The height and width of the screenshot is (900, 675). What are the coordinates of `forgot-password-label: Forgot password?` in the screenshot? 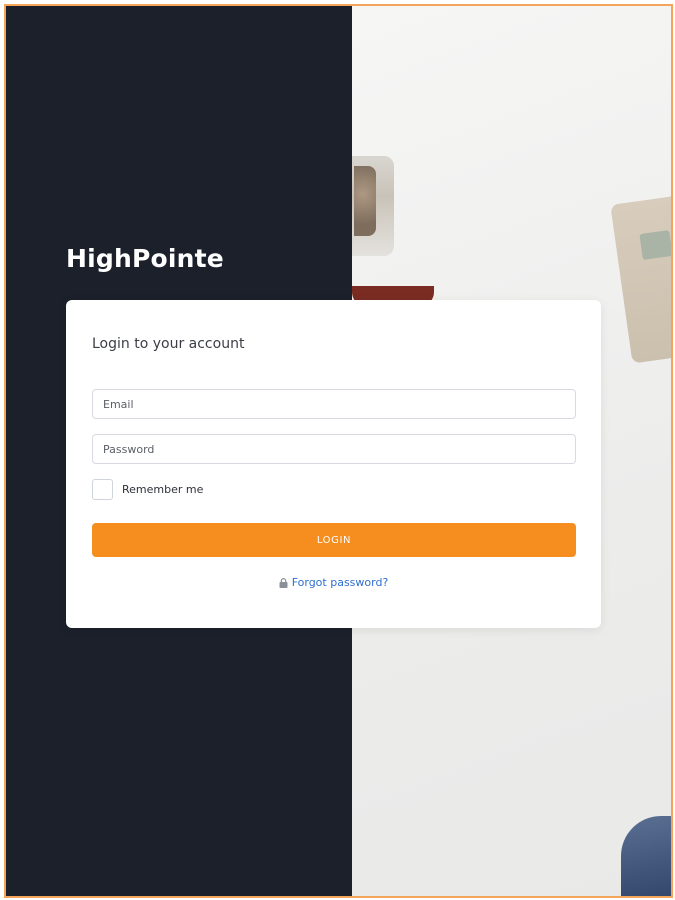 It's located at (340, 582).